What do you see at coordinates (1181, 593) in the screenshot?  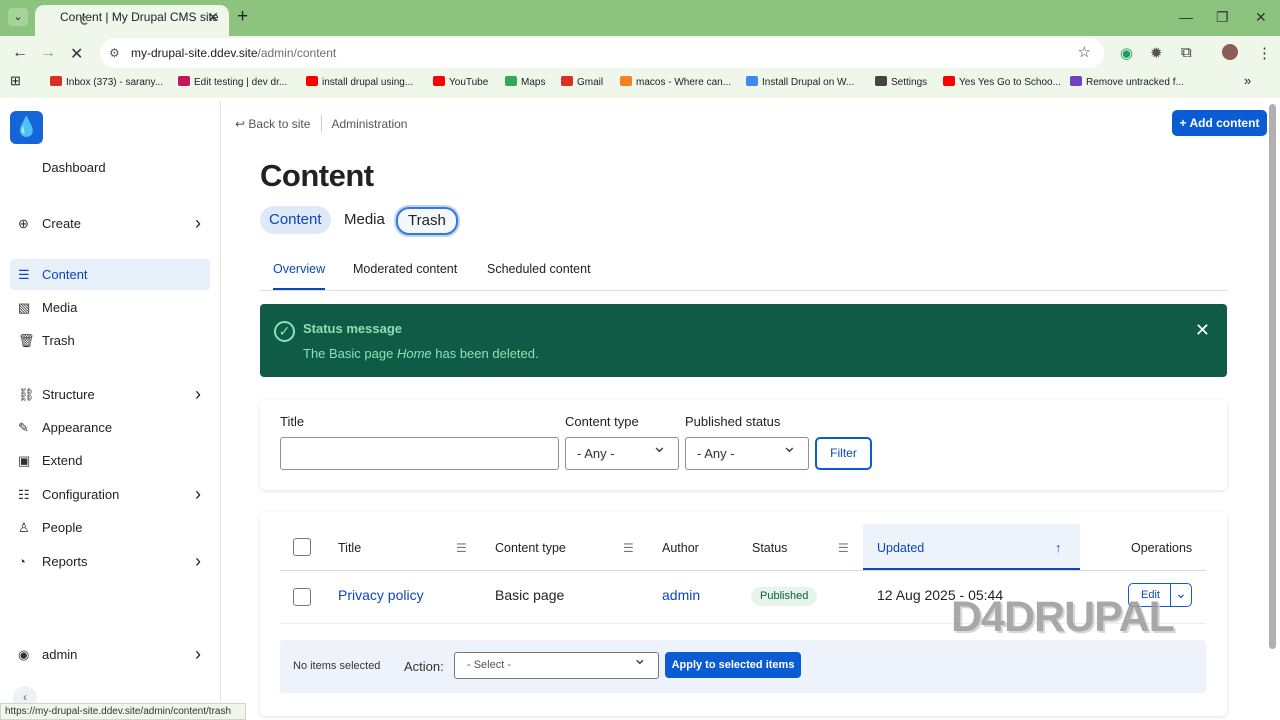 I see `chevron-down-icon: ⌄` at bounding box center [1181, 593].